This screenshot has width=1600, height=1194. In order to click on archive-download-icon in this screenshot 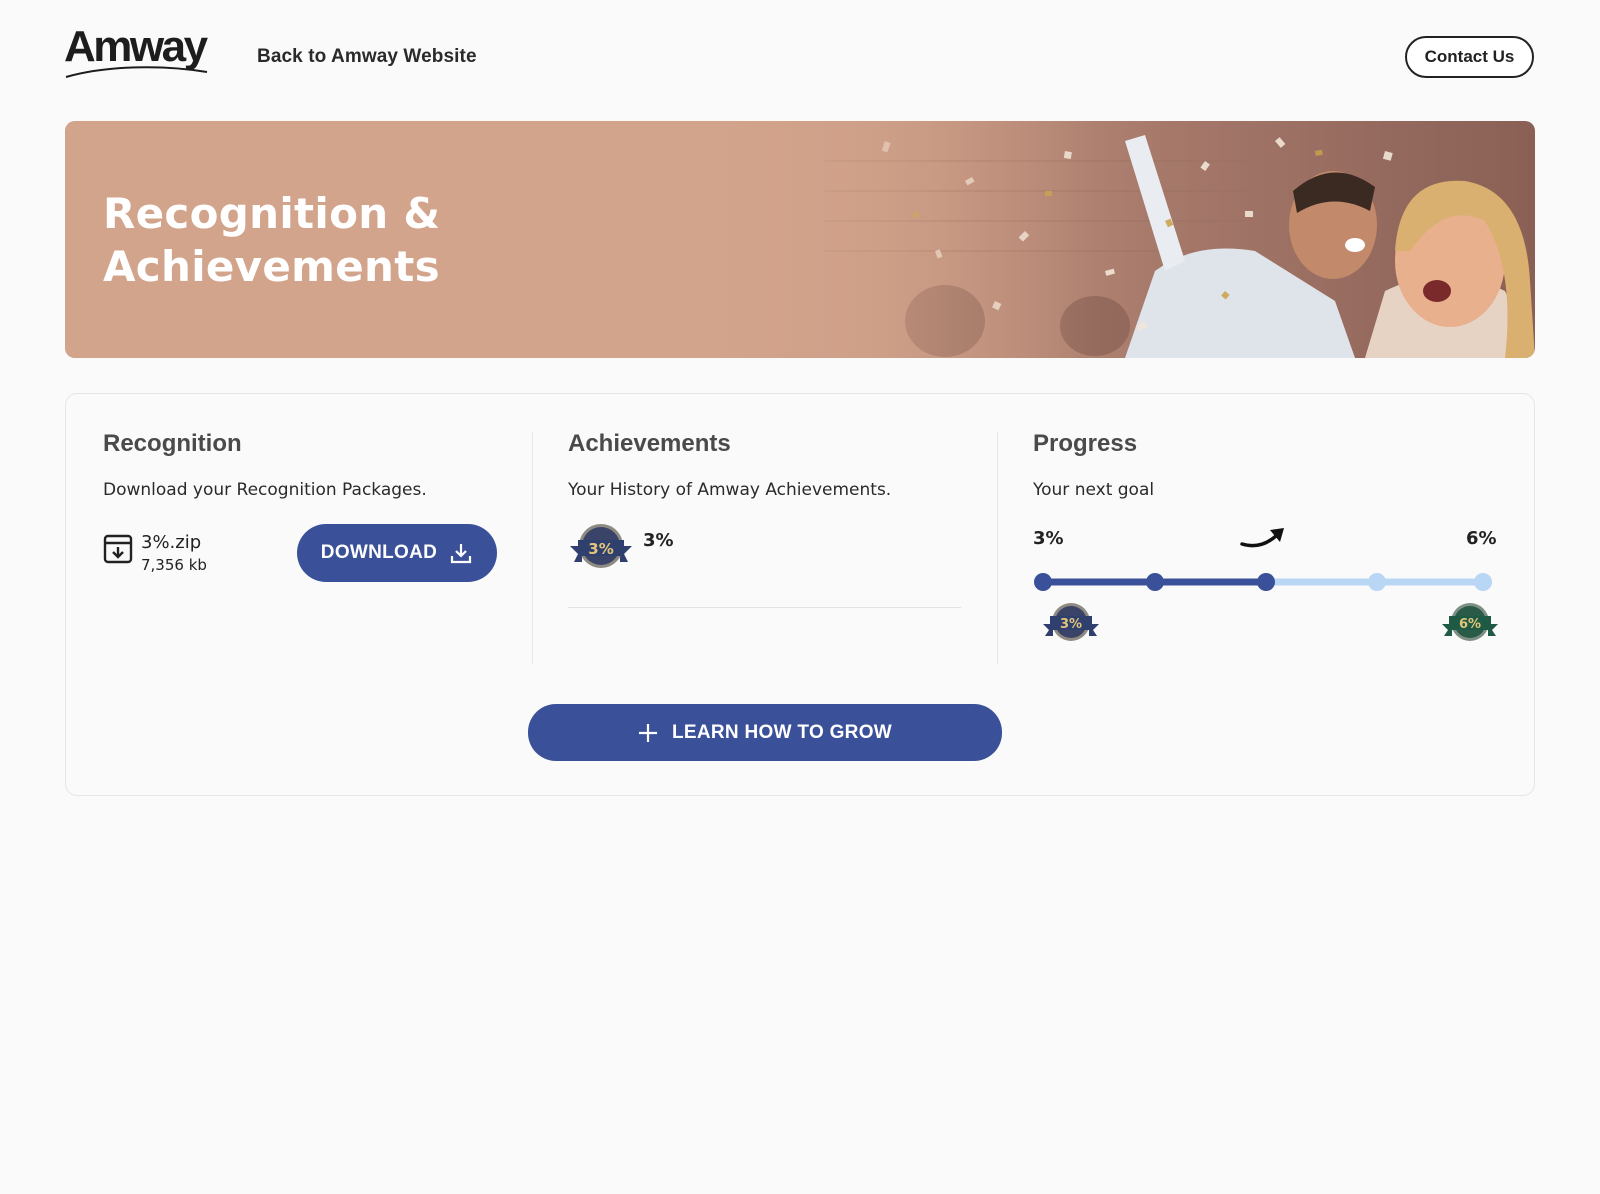, I will do `click(118, 549)`.